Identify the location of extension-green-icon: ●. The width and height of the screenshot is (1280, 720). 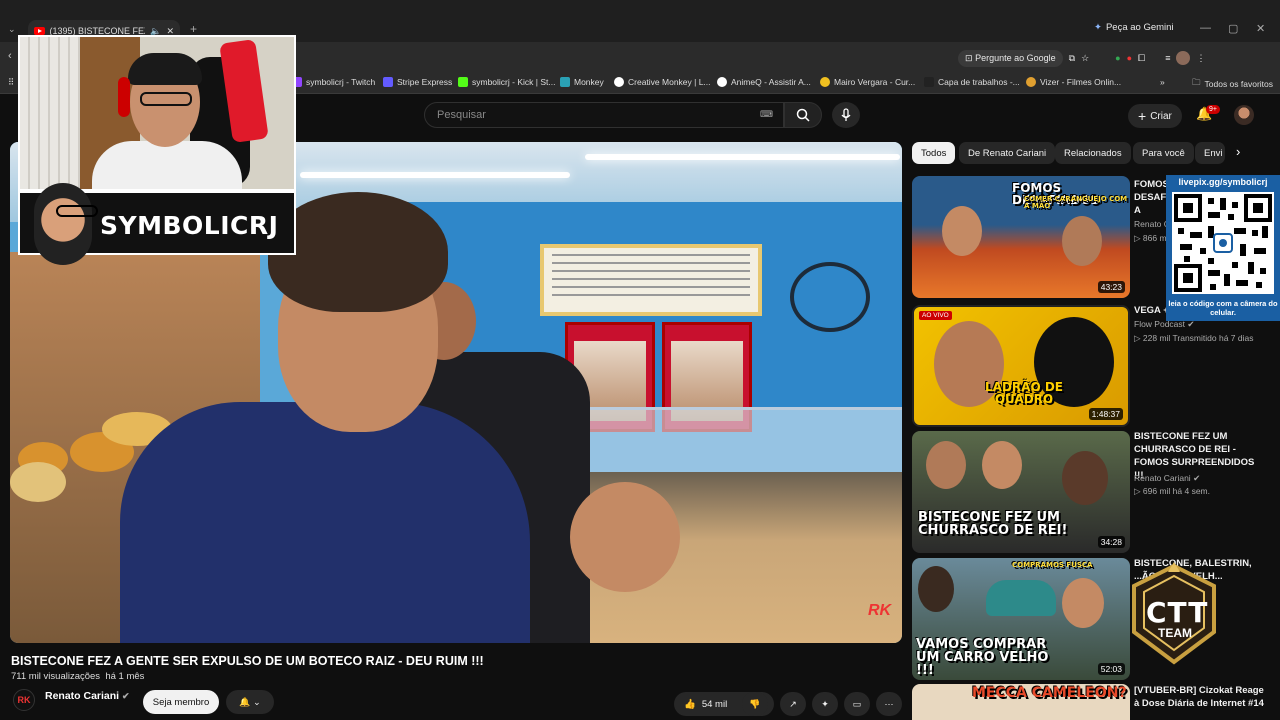
(1117, 58).